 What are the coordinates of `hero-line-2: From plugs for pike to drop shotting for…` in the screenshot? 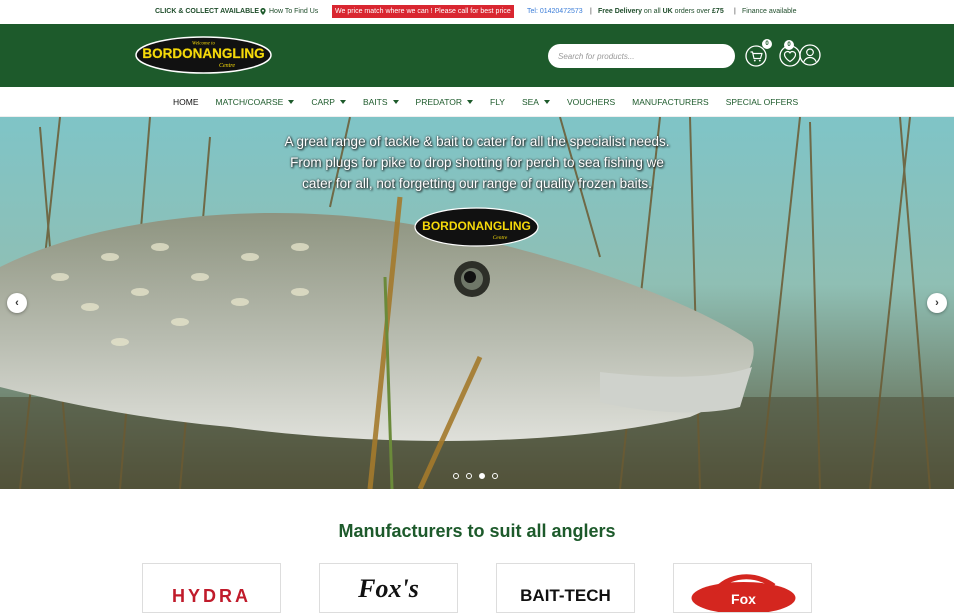 It's located at (477, 162).